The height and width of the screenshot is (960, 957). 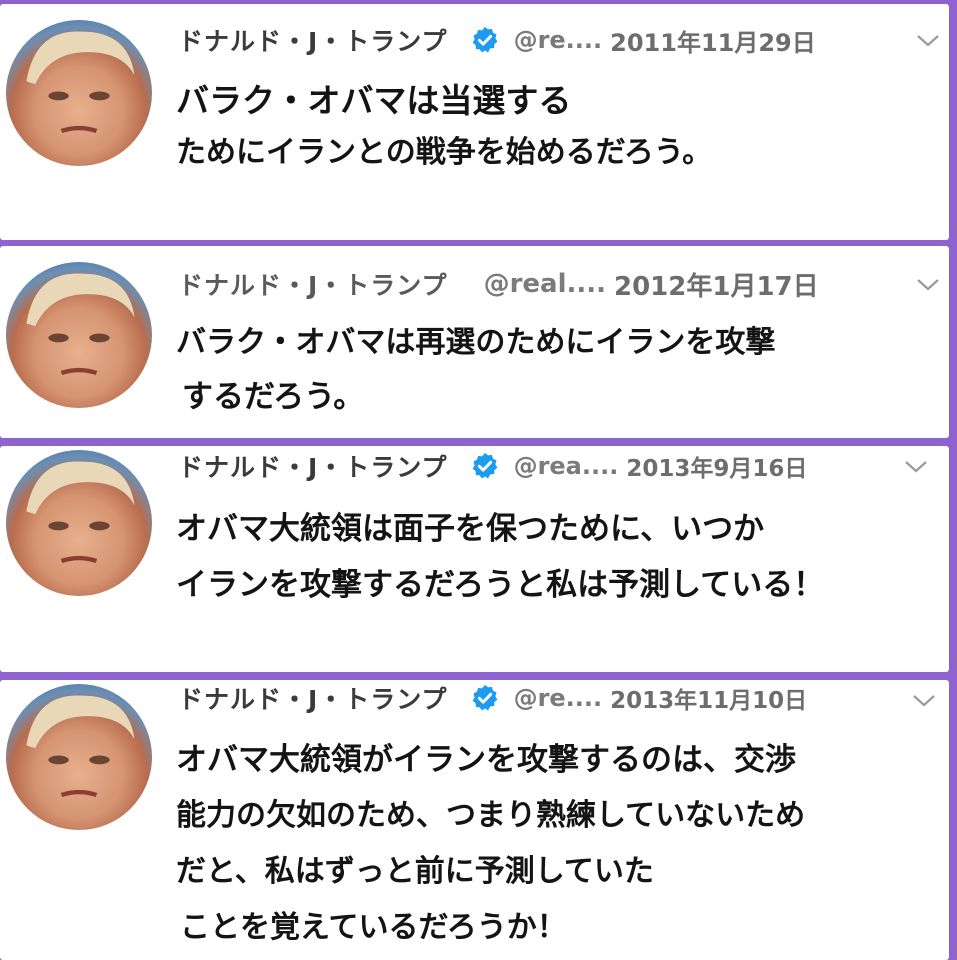 I want to click on tweet-line: オバマ大統領がイランを攻撃するのは、交渉, so click(x=486, y=760).